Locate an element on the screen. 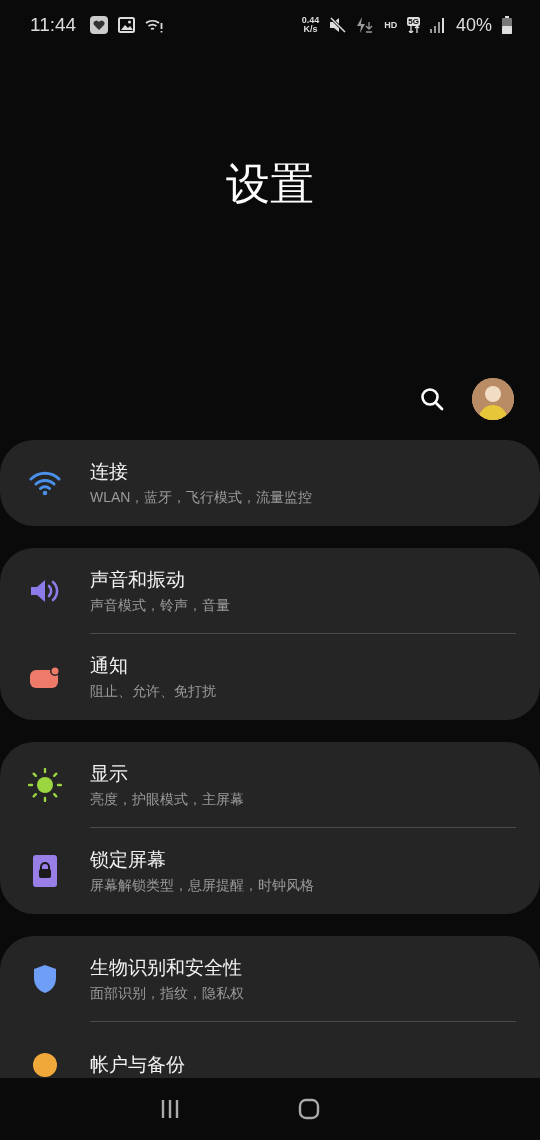  net-speed-value: 0.44 is located at coordinates (310, 20).